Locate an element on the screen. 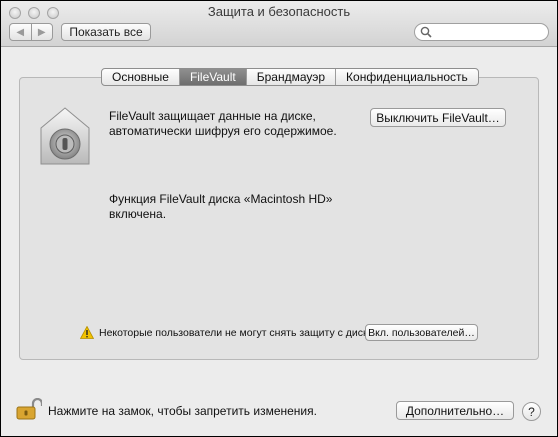 This screenshot has width=558, height=437. back-arrow-icon: ◀ is located at coordinates (20, 32).